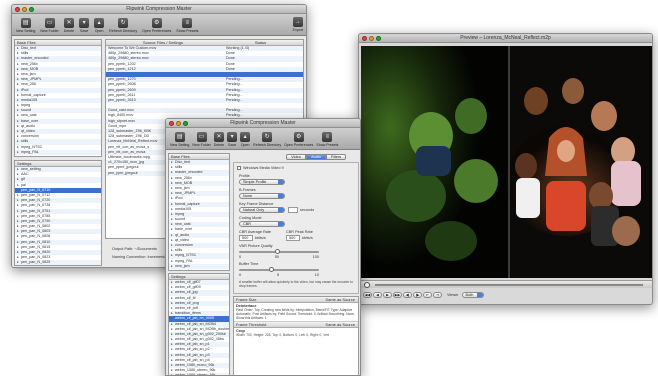 The height and width of the screenshot is (376, 658). Describe the element at coordinates (387, 295) in the screenshot. I see `transport-button: ▶` at that location.